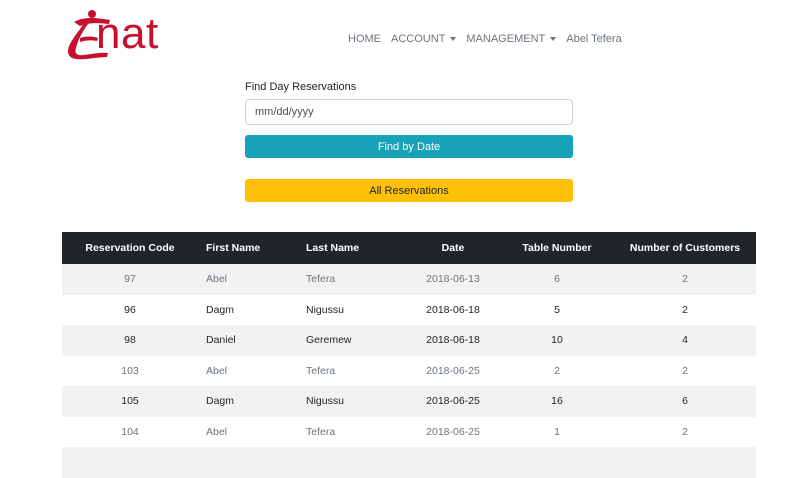 Image resolution: width=803 pixels, height=478 pixels. What do you see at coordinates (127, 33) in the screenshot?
I see `brand-wordmark: nat` at bounding box center [127, 33].